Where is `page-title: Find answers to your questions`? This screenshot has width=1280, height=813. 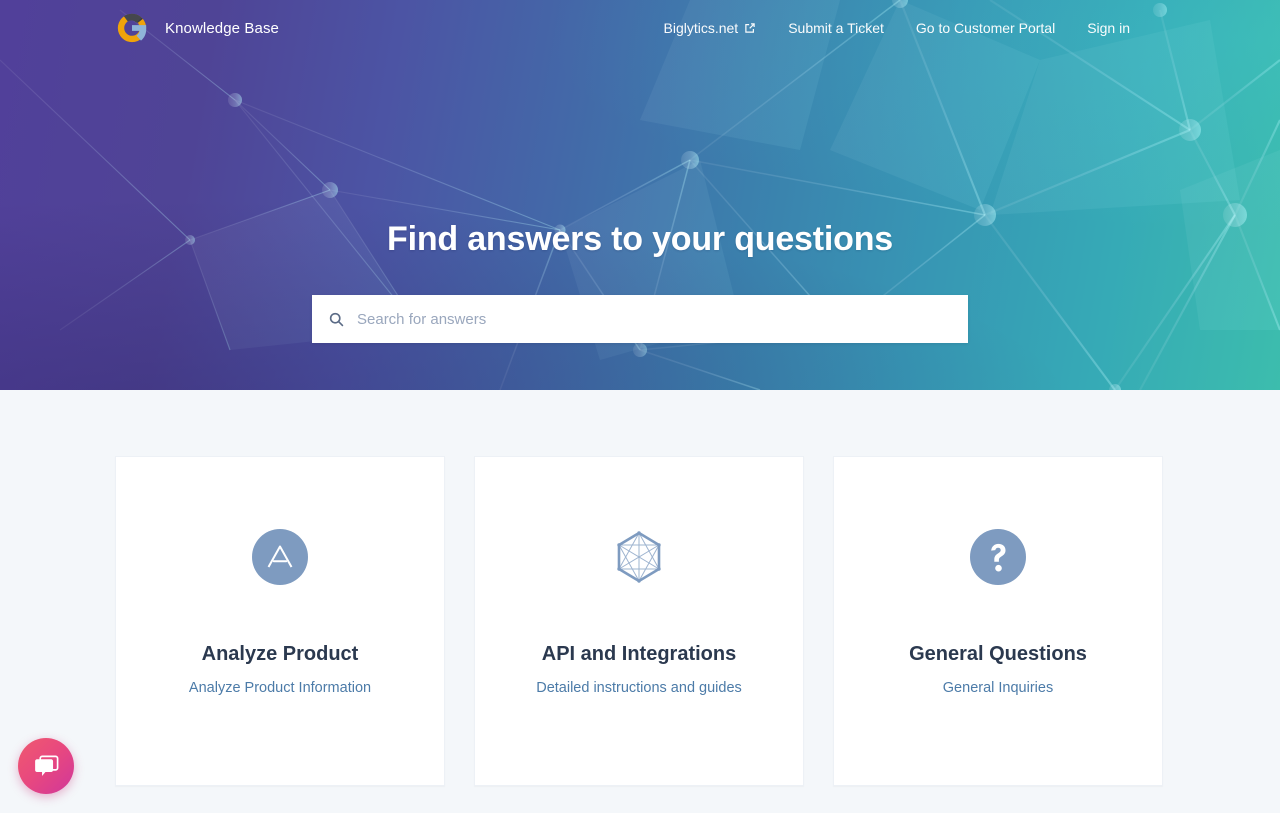
page-title: Find answers to your questions is located at coordinates (640, 239).